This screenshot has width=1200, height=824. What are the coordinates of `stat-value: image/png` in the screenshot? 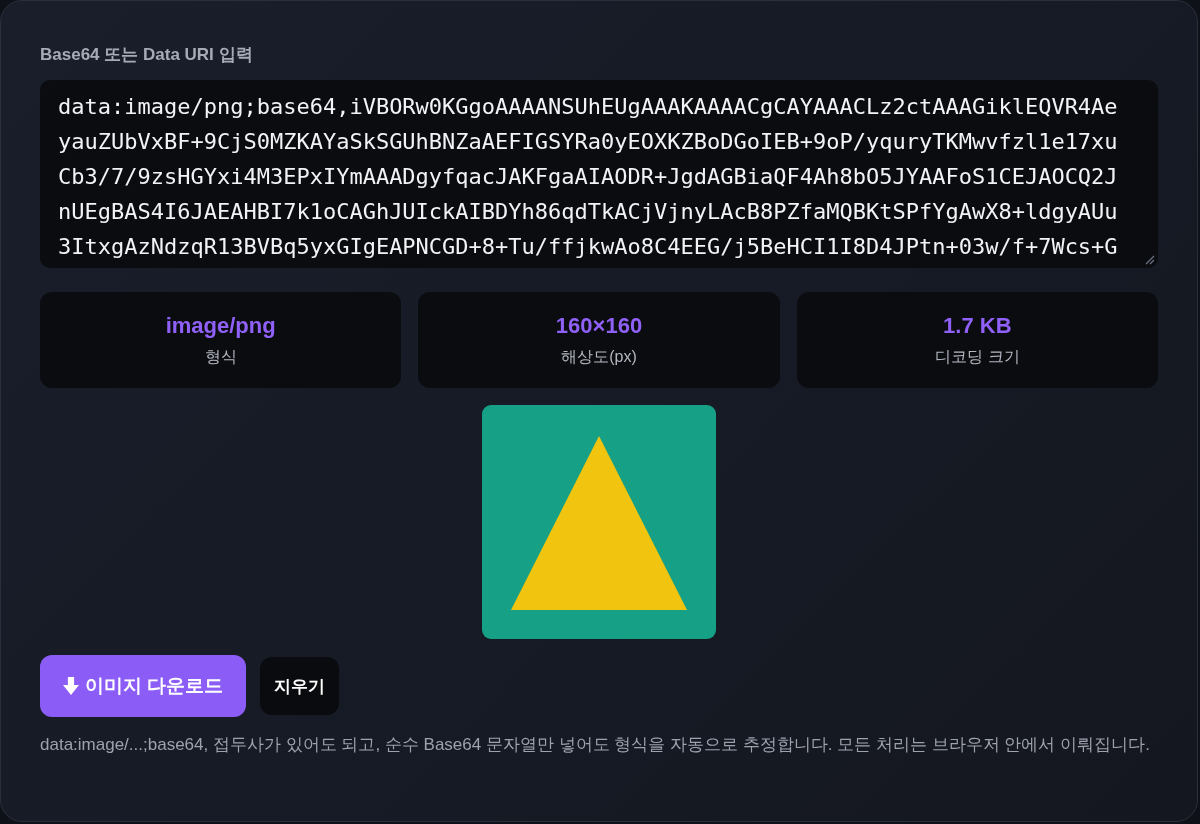 It's located at (220, 326).